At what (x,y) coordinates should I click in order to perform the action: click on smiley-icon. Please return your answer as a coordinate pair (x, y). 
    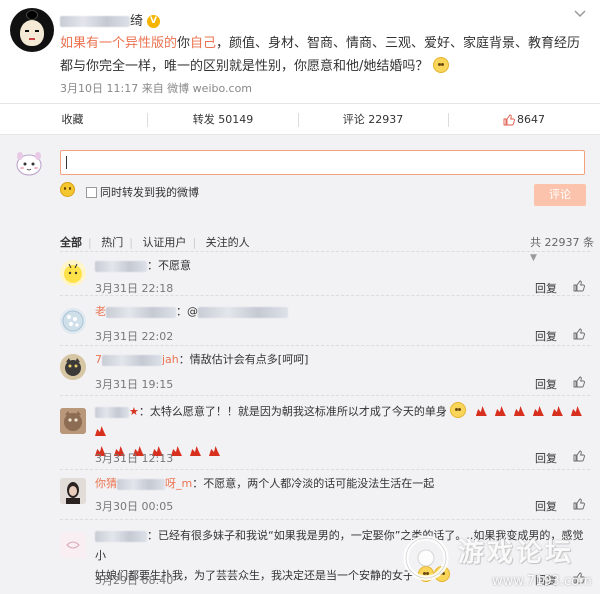
    Looking at the image, I should click on (67, 189).